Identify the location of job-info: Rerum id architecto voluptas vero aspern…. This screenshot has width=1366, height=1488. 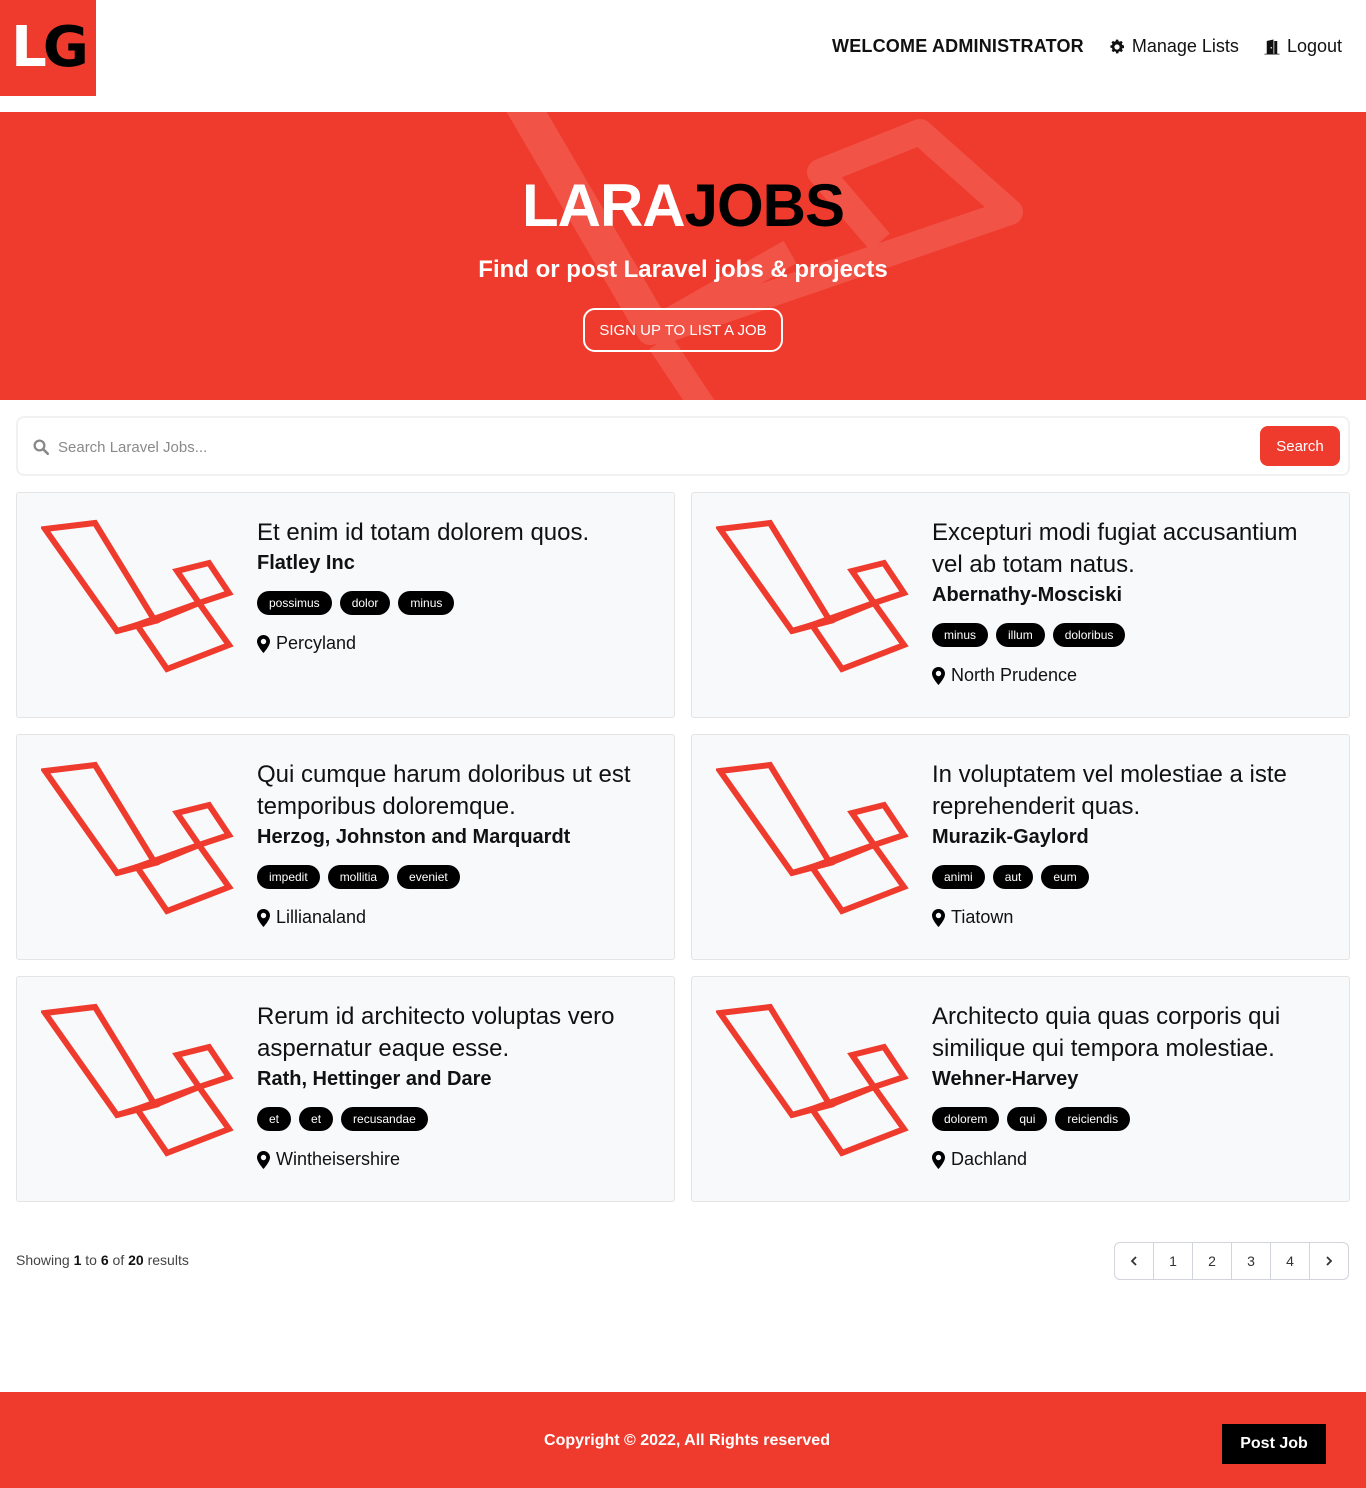
(457, 1085).